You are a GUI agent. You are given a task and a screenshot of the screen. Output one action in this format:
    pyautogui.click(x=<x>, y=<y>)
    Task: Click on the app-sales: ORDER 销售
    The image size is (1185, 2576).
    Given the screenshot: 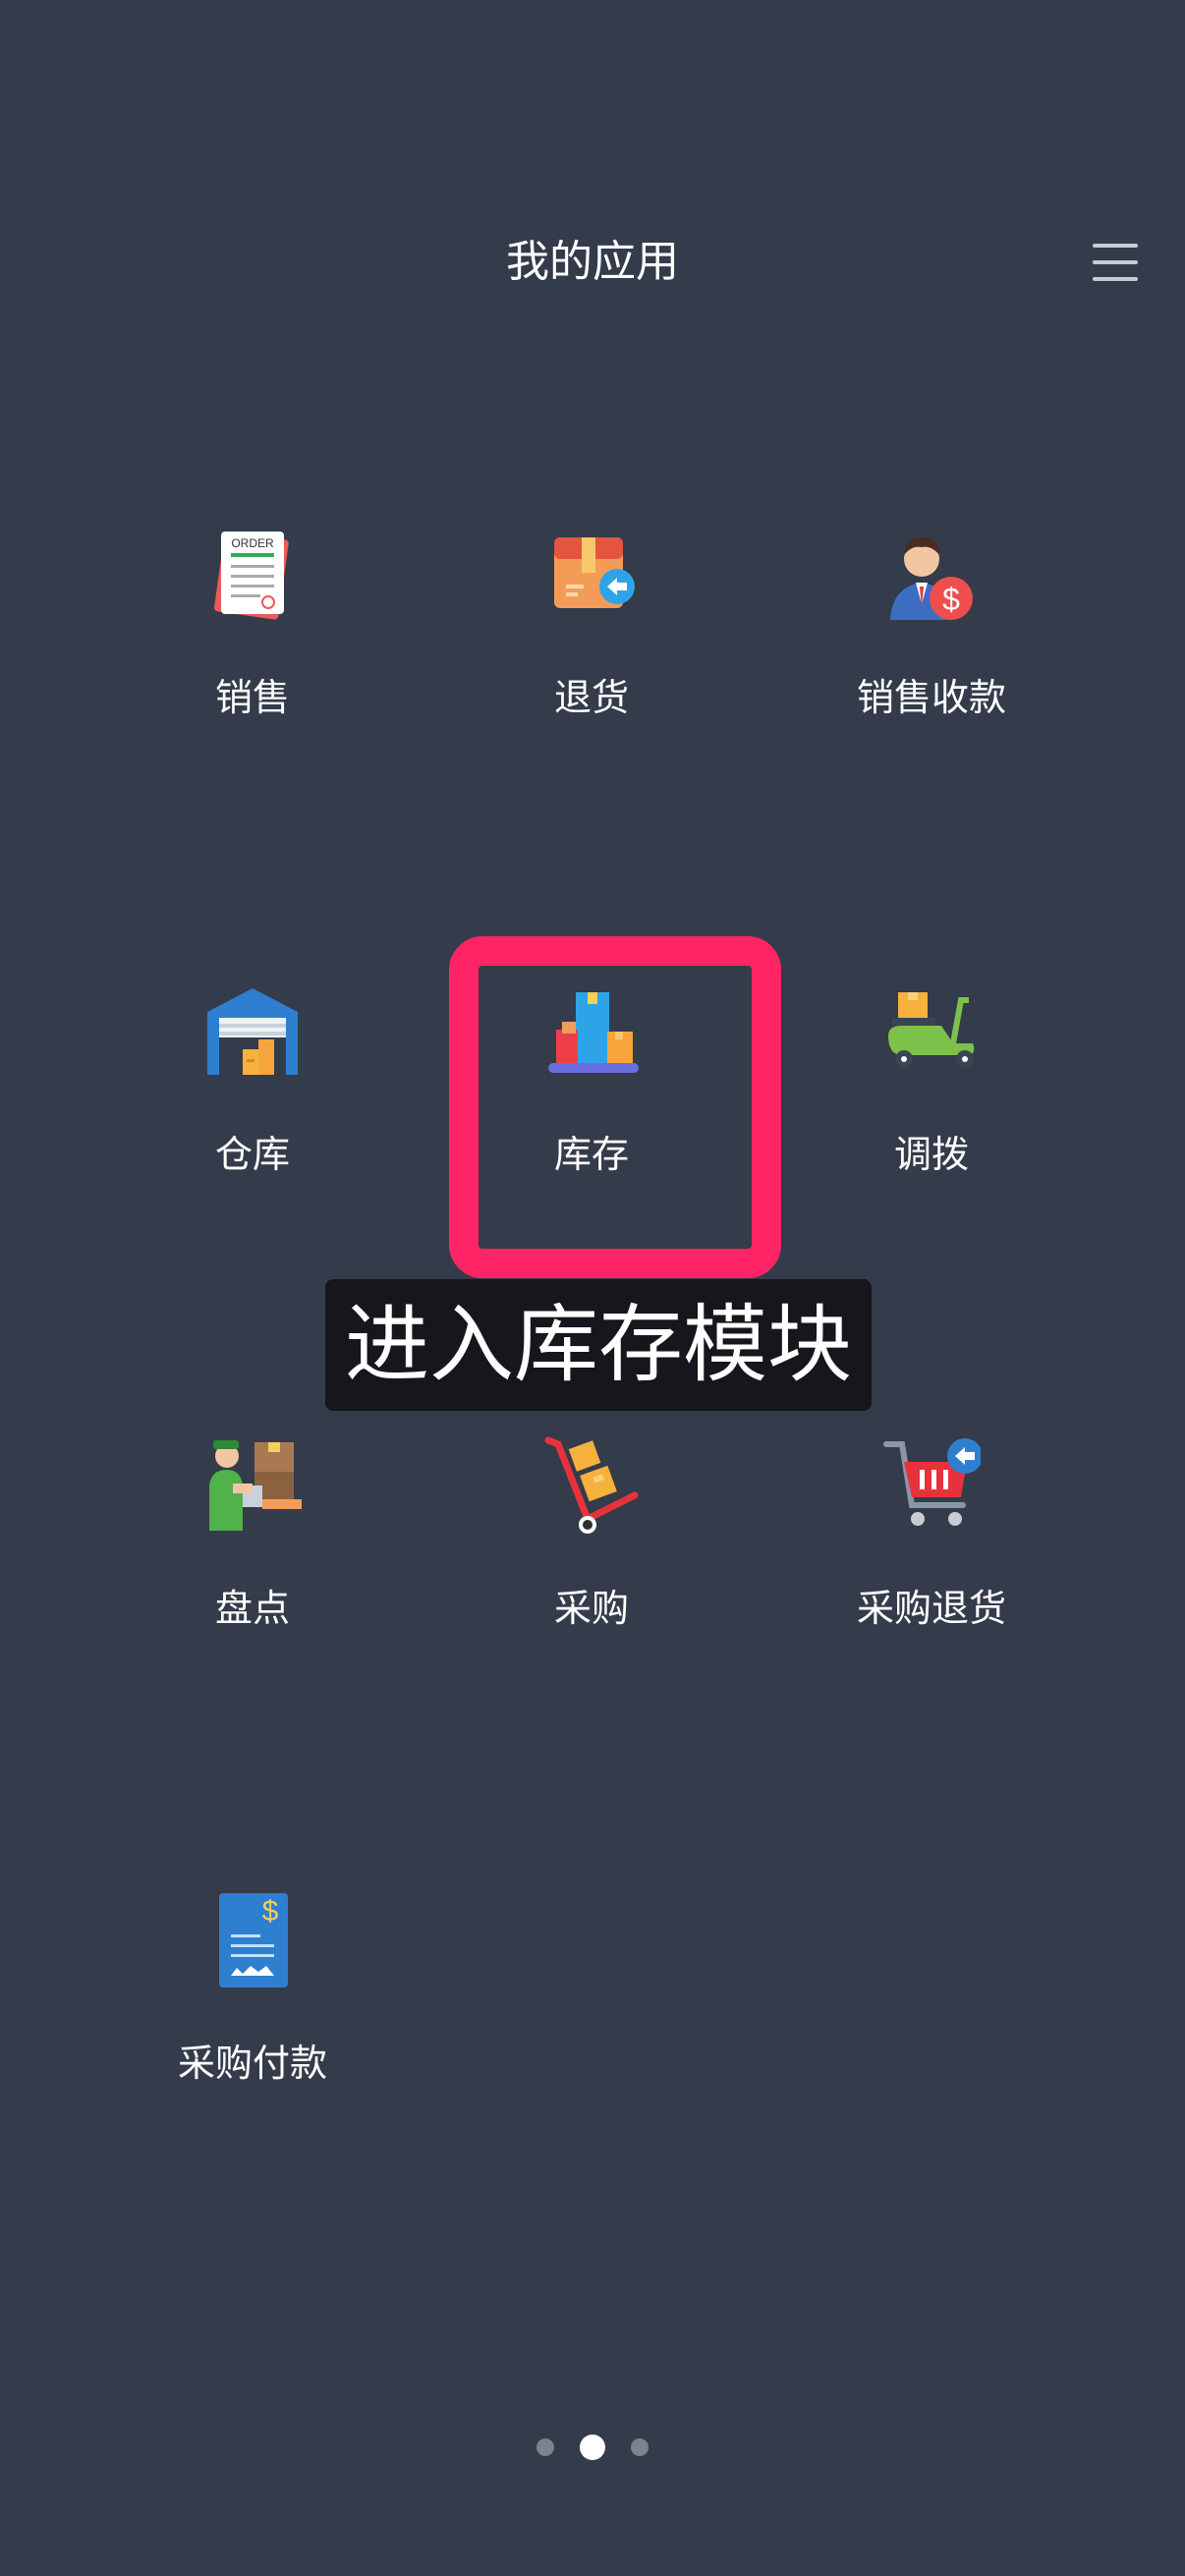 What is the action you would take?
    pyautogui.click(x=253, y=653)
    